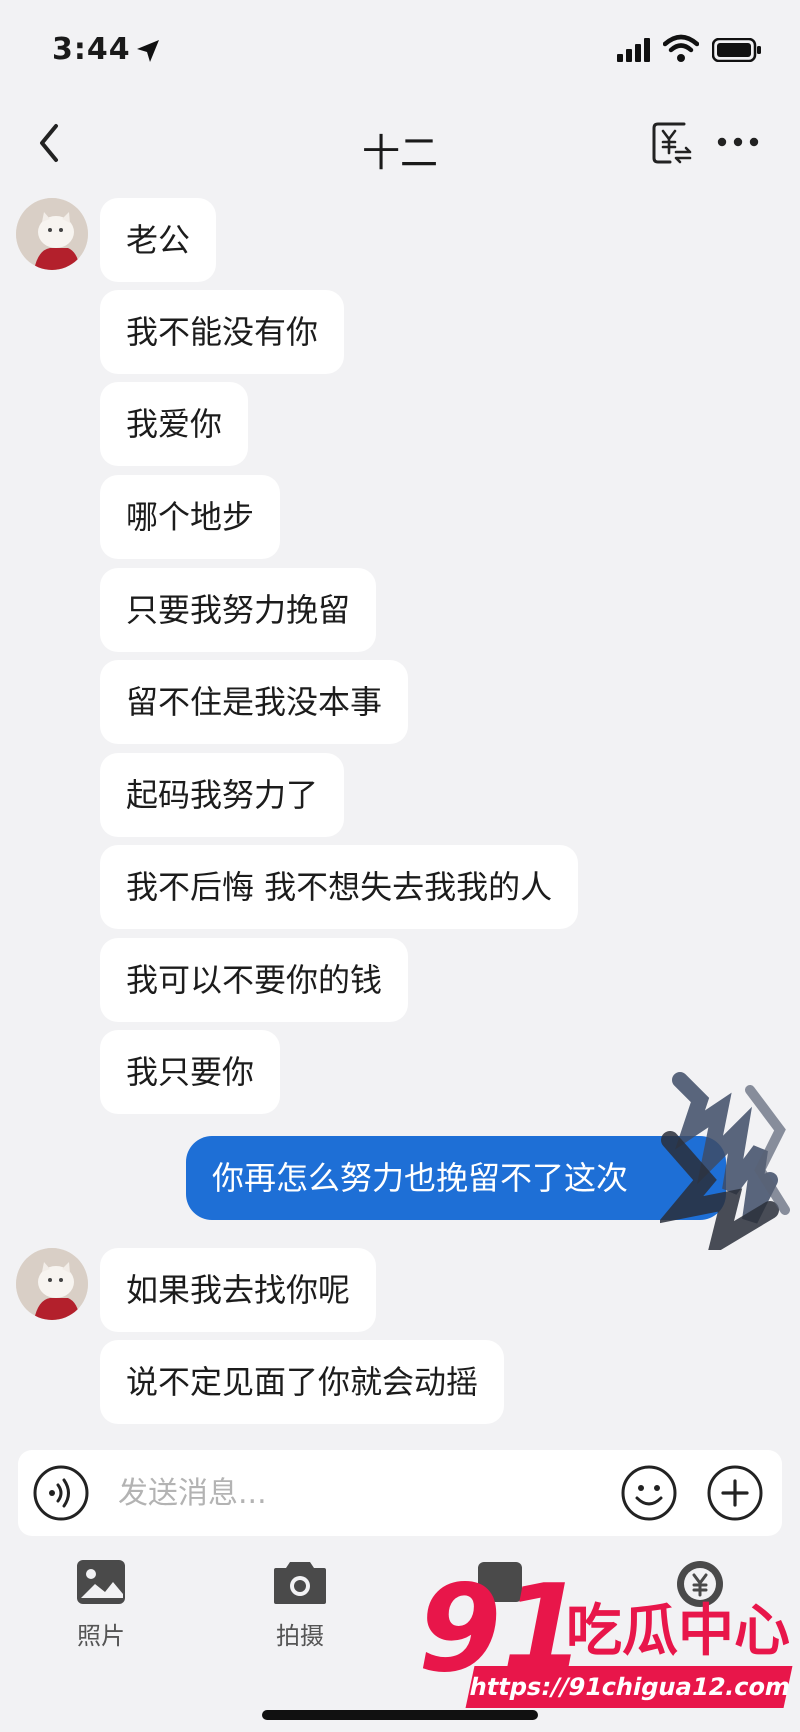 Image resolution: width=800 pixels, height=1732 pixels. I want to click on emoji-icon, so click(649, 1493).